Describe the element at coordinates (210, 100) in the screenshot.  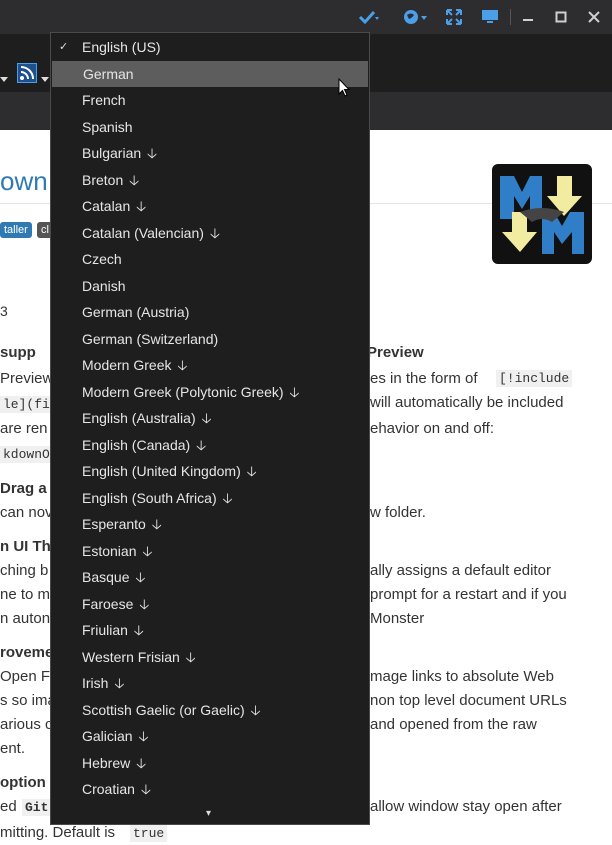
I see `menu-item: French` at that location.